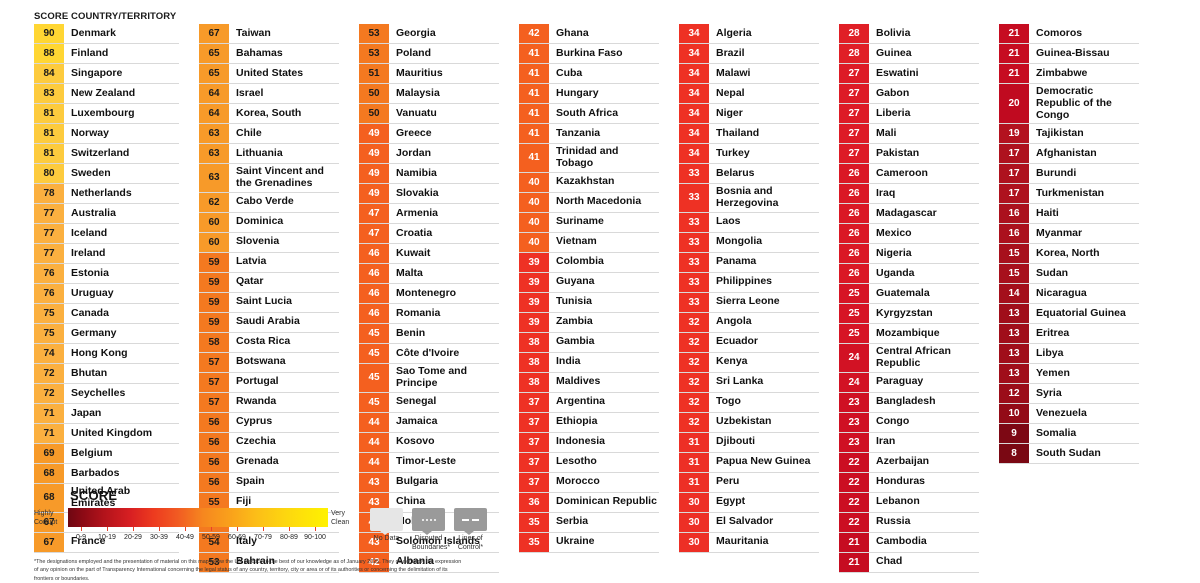 The width and height of the screenshot is (1200, 583). I want to click on table-row: 50 Vanuatu, so click(429, 114).